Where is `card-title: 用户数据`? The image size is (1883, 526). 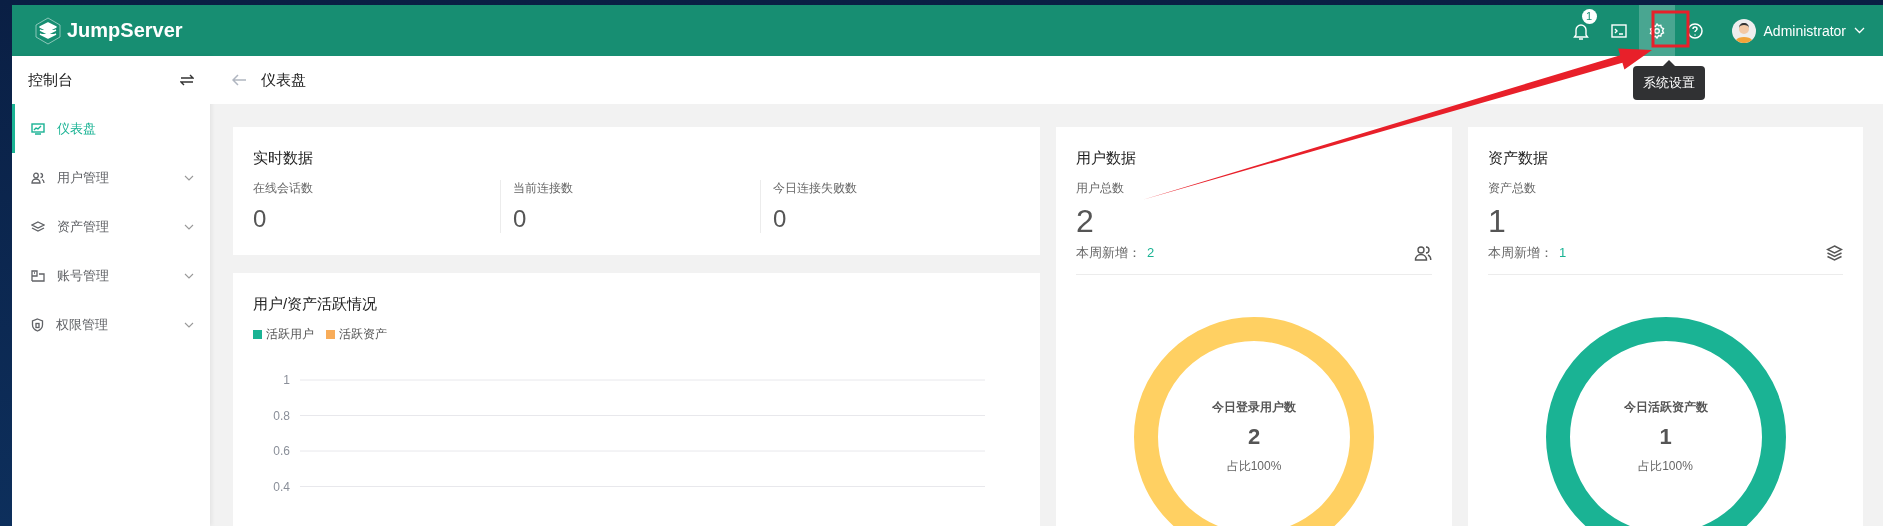 card-title: 用户数据 is located at coordinates (1106, 158).